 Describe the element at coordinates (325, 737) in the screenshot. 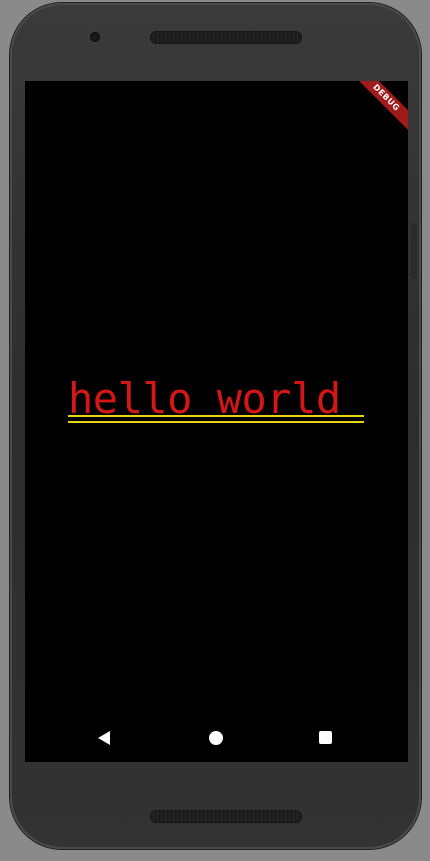

I see `recents-square-icon` at that location.